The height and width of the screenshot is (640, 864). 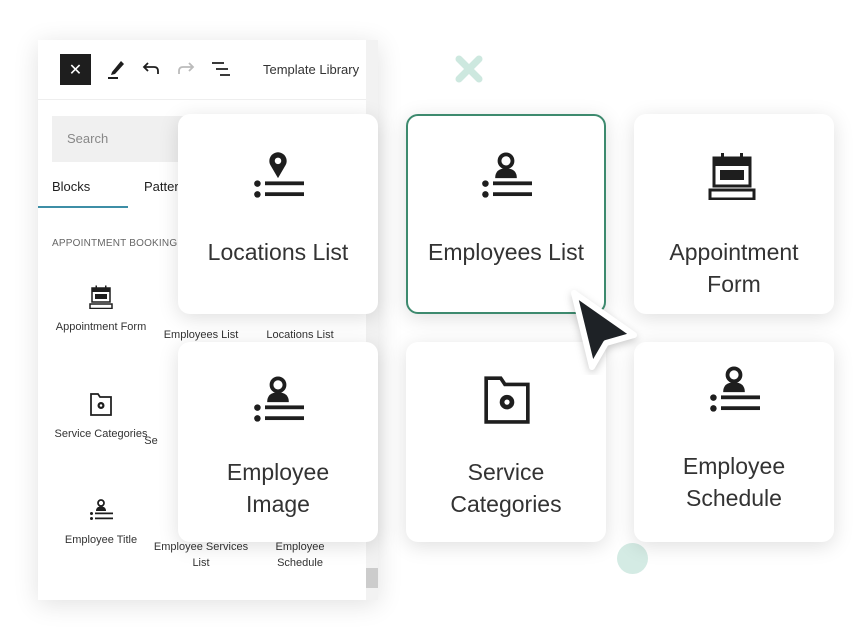 I want to click on card-employees-list: Employees List, so click(x=506, y=214).